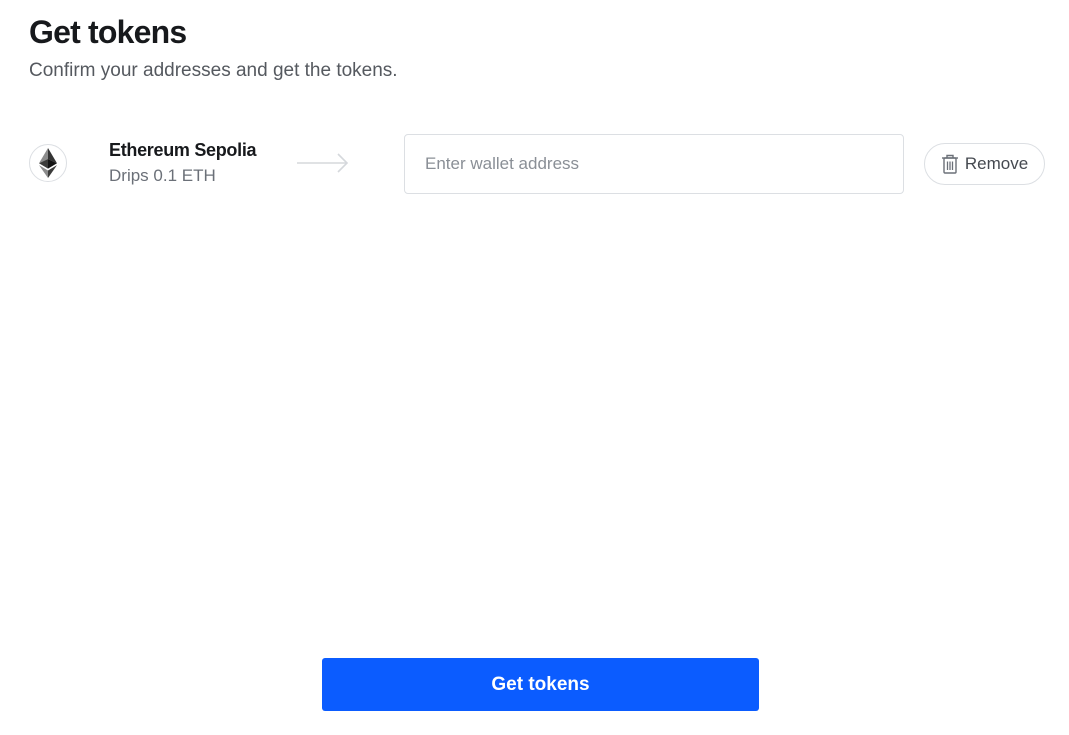 The image size is (1069, 735). Describe the element at coordinates (654, 164) in the screenshot. I see `wallet-address-input` at that location.